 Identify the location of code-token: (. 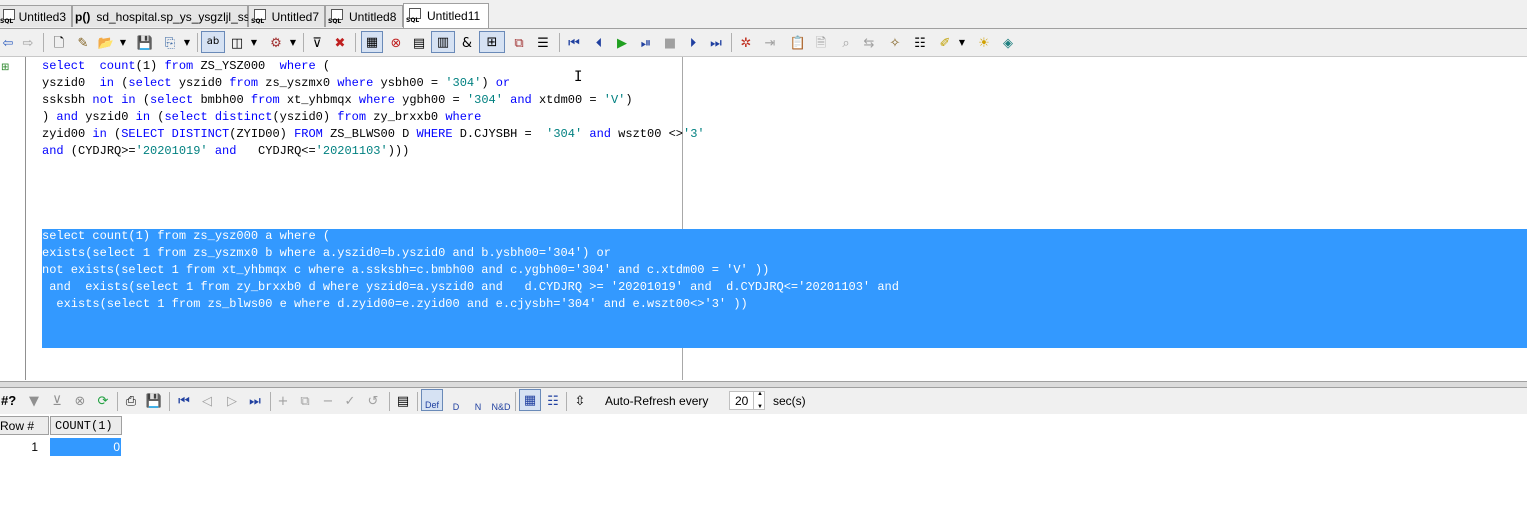
(157, 117).